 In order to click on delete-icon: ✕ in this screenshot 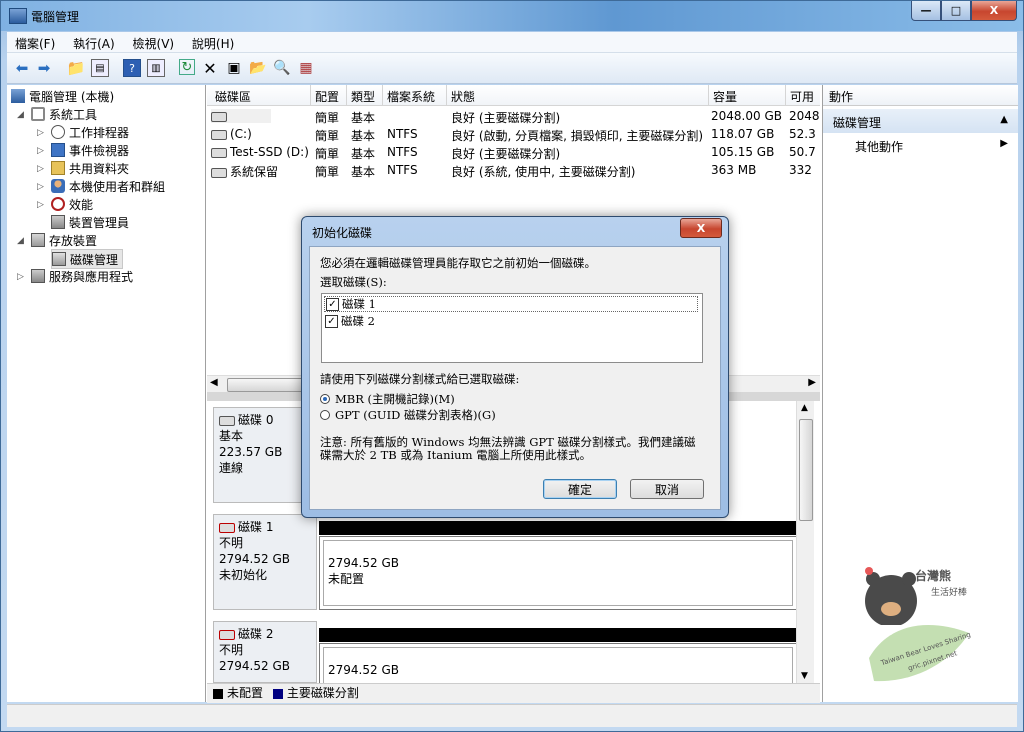, I will do `click(210, 68)`.